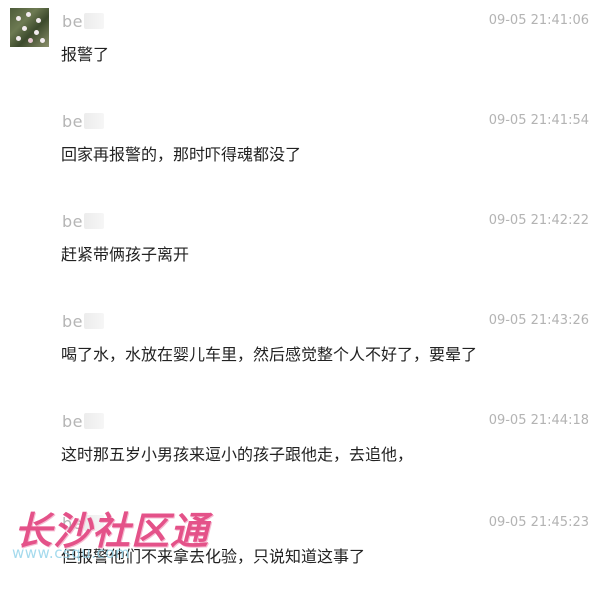 This screenshot has height=602, width=608. Describe the element at coordinates (538, 120) in the screenshot. I see `message-timestamp: 09-05 21:41:54` at that location.